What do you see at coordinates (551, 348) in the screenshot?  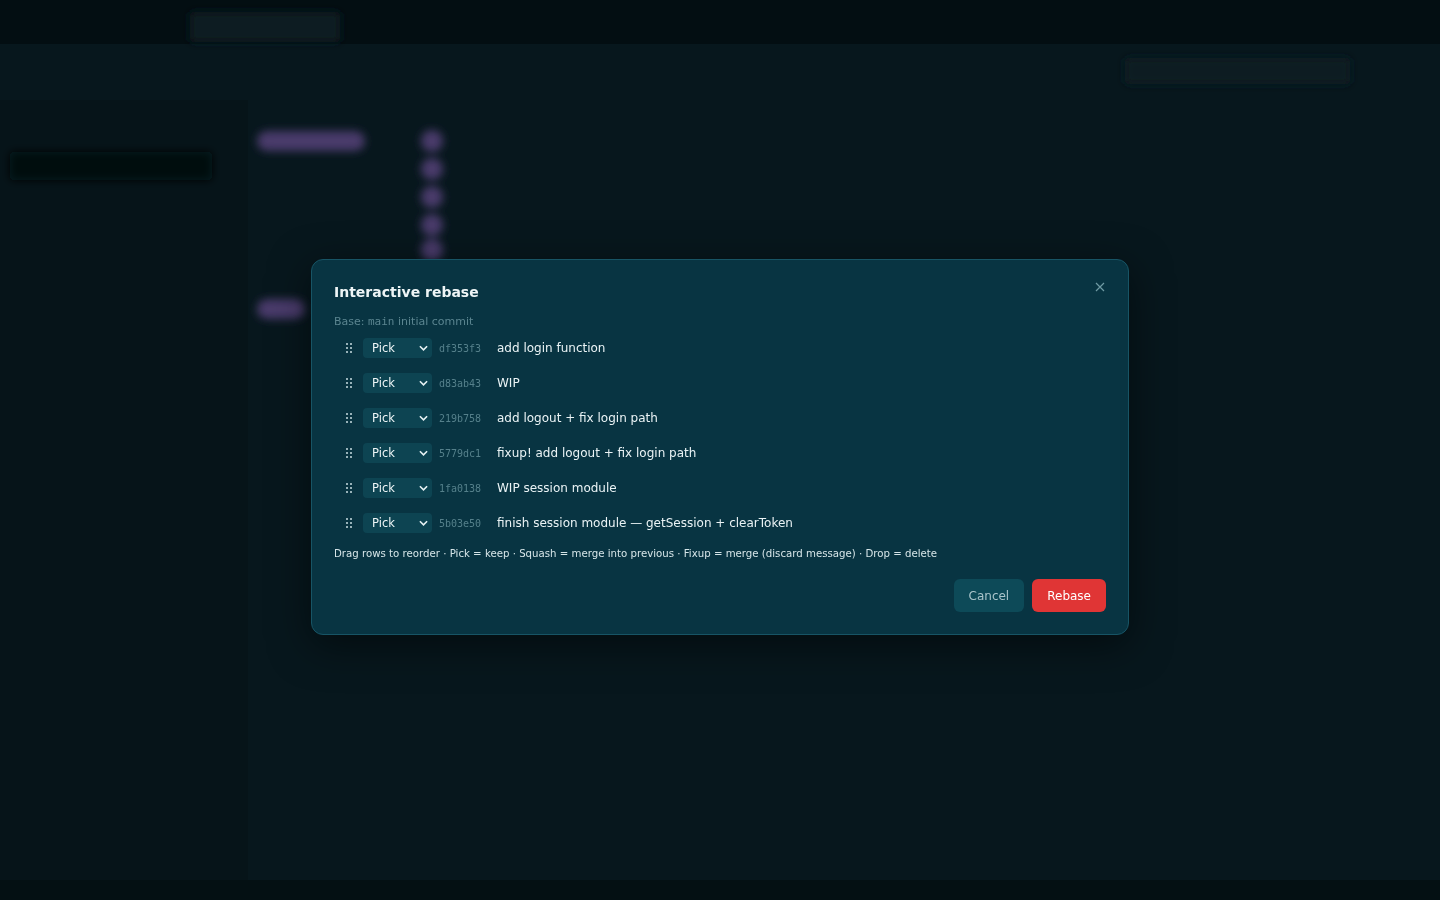 I see `commit-message: add login function` at bounding box center [551, 348].